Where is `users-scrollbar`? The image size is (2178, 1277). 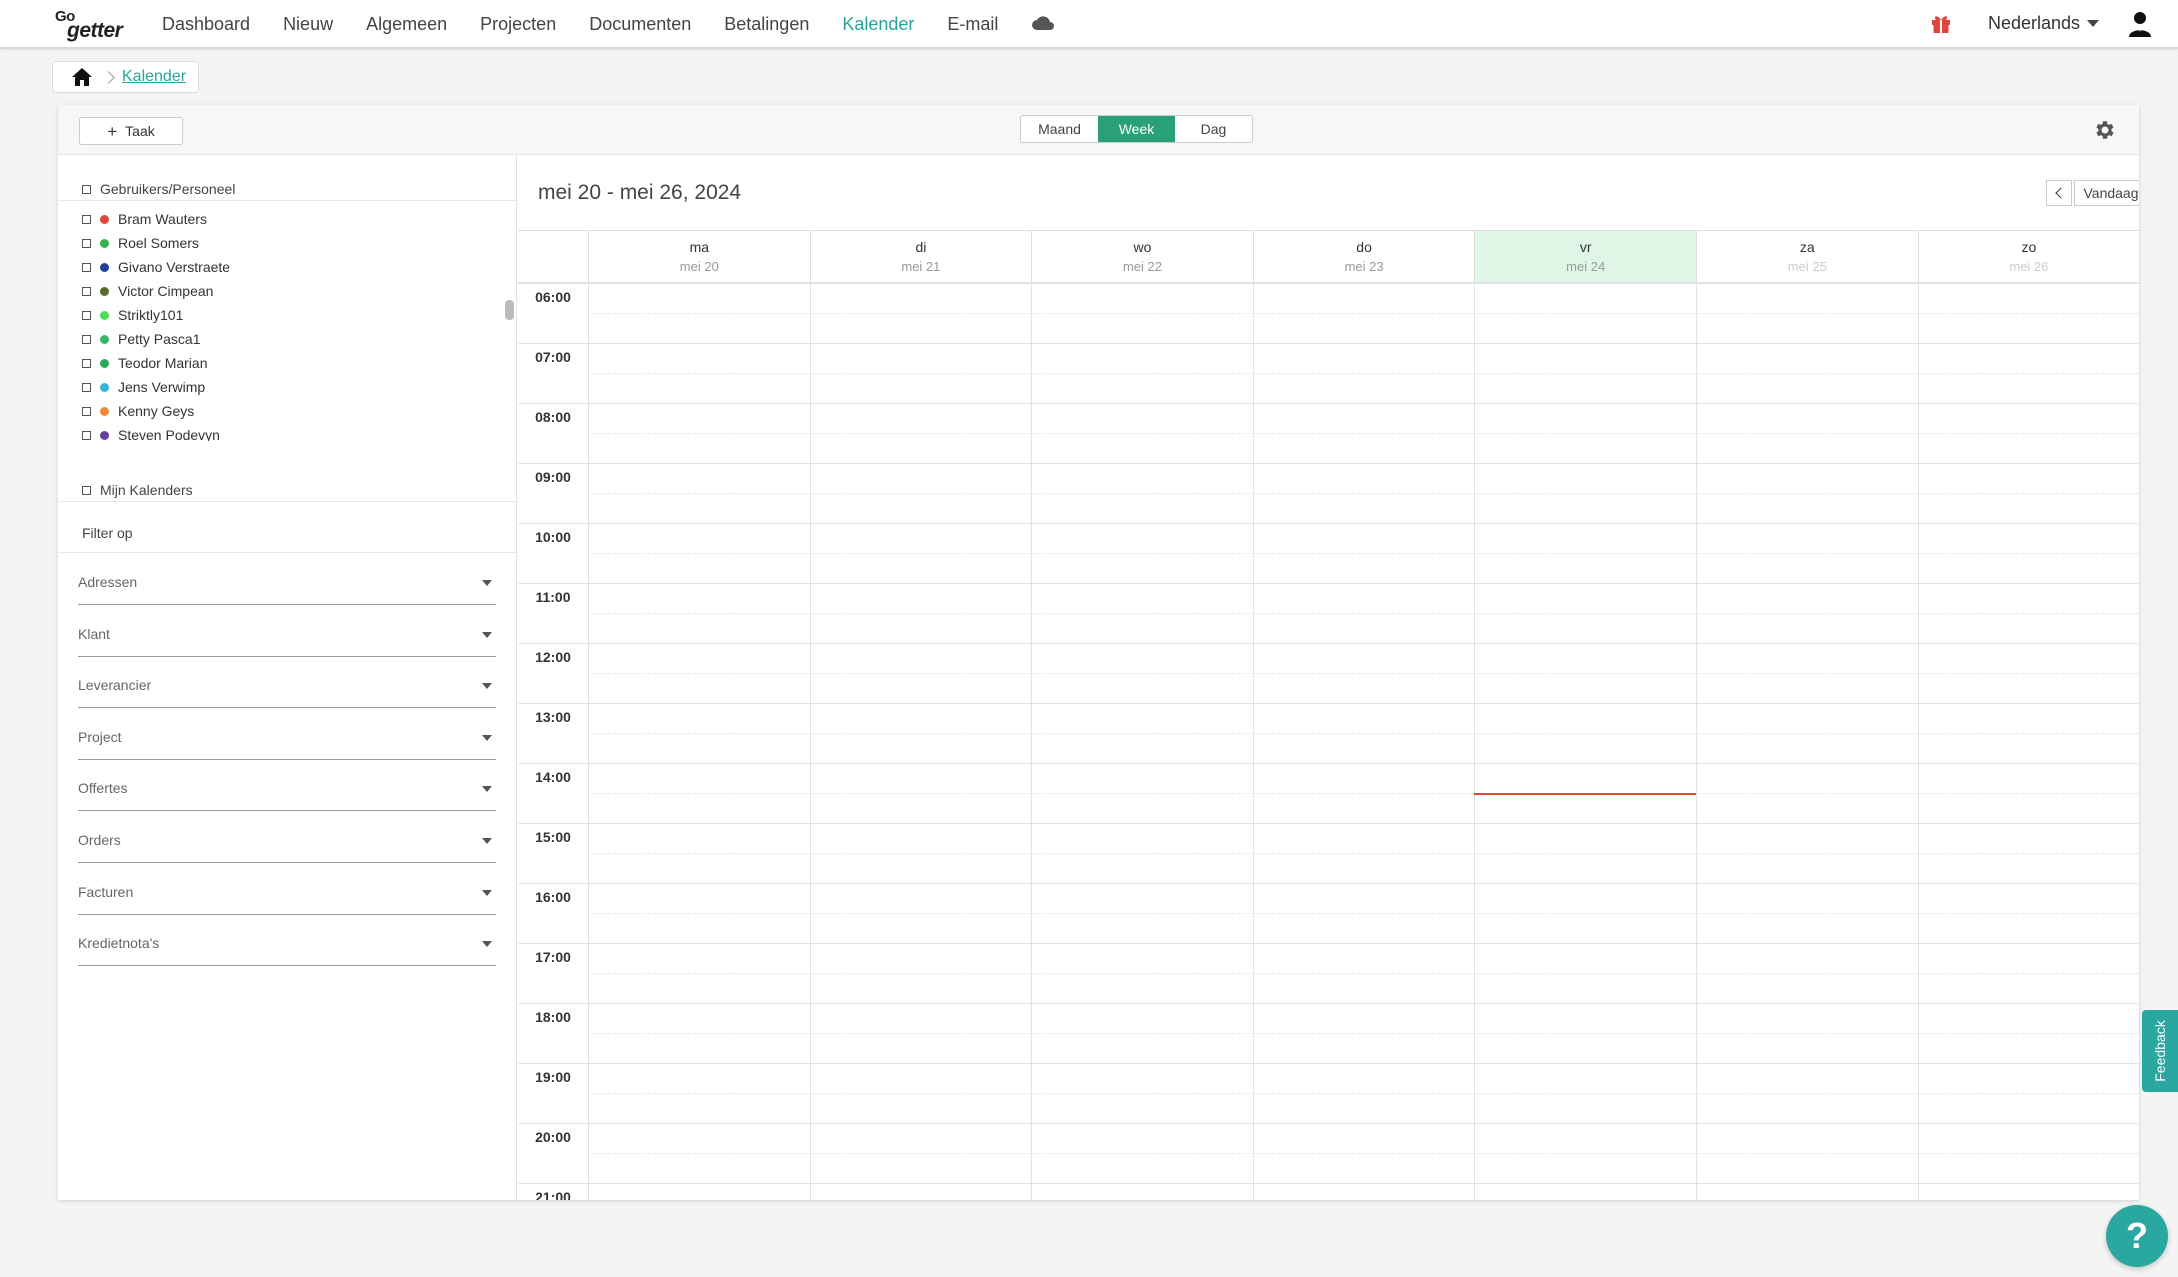 users-scrollbar is located at coordinates (509, 310).